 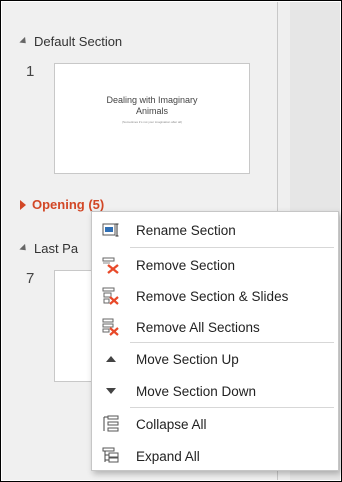 What do you see at coordinates (152, 100) in the screenshot?
I see `thumbnail-title-line: Dealing with Imaginary` at bounding box center [152, 100].